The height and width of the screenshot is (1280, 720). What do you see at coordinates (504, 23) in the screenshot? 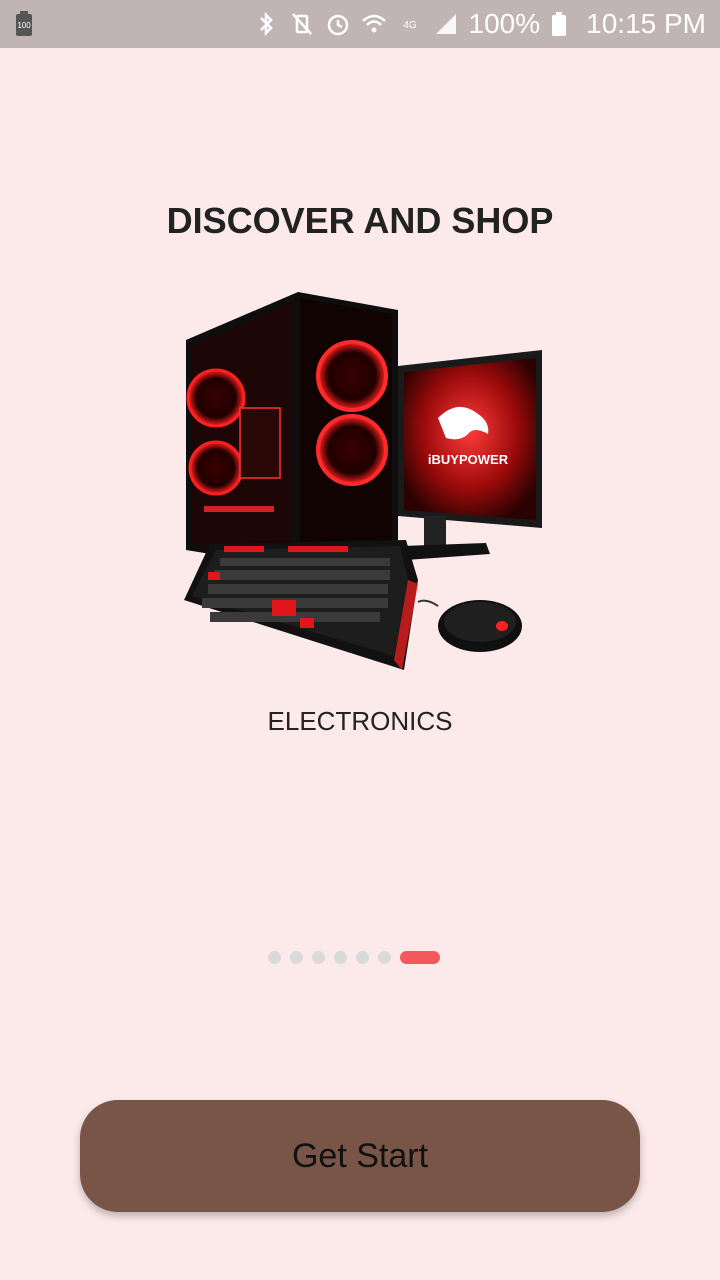
I see `battery-percent: 100%` at bounding box center [504, 23].